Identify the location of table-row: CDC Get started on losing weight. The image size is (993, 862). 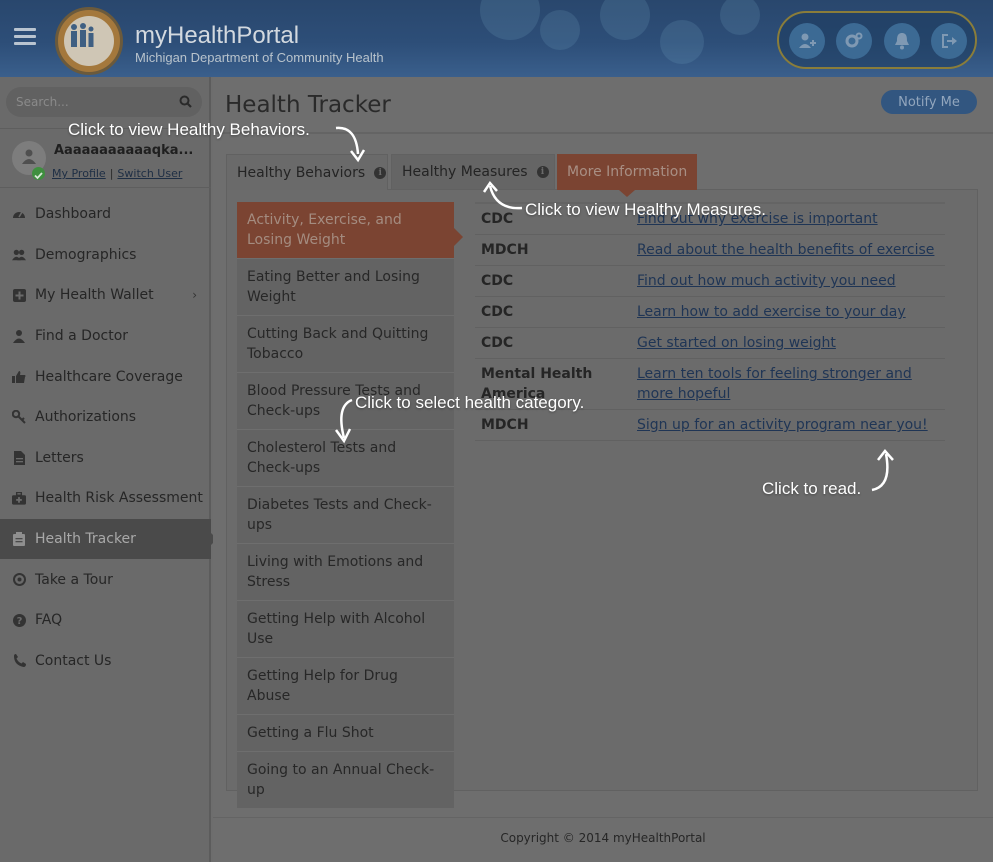
(710, 343).